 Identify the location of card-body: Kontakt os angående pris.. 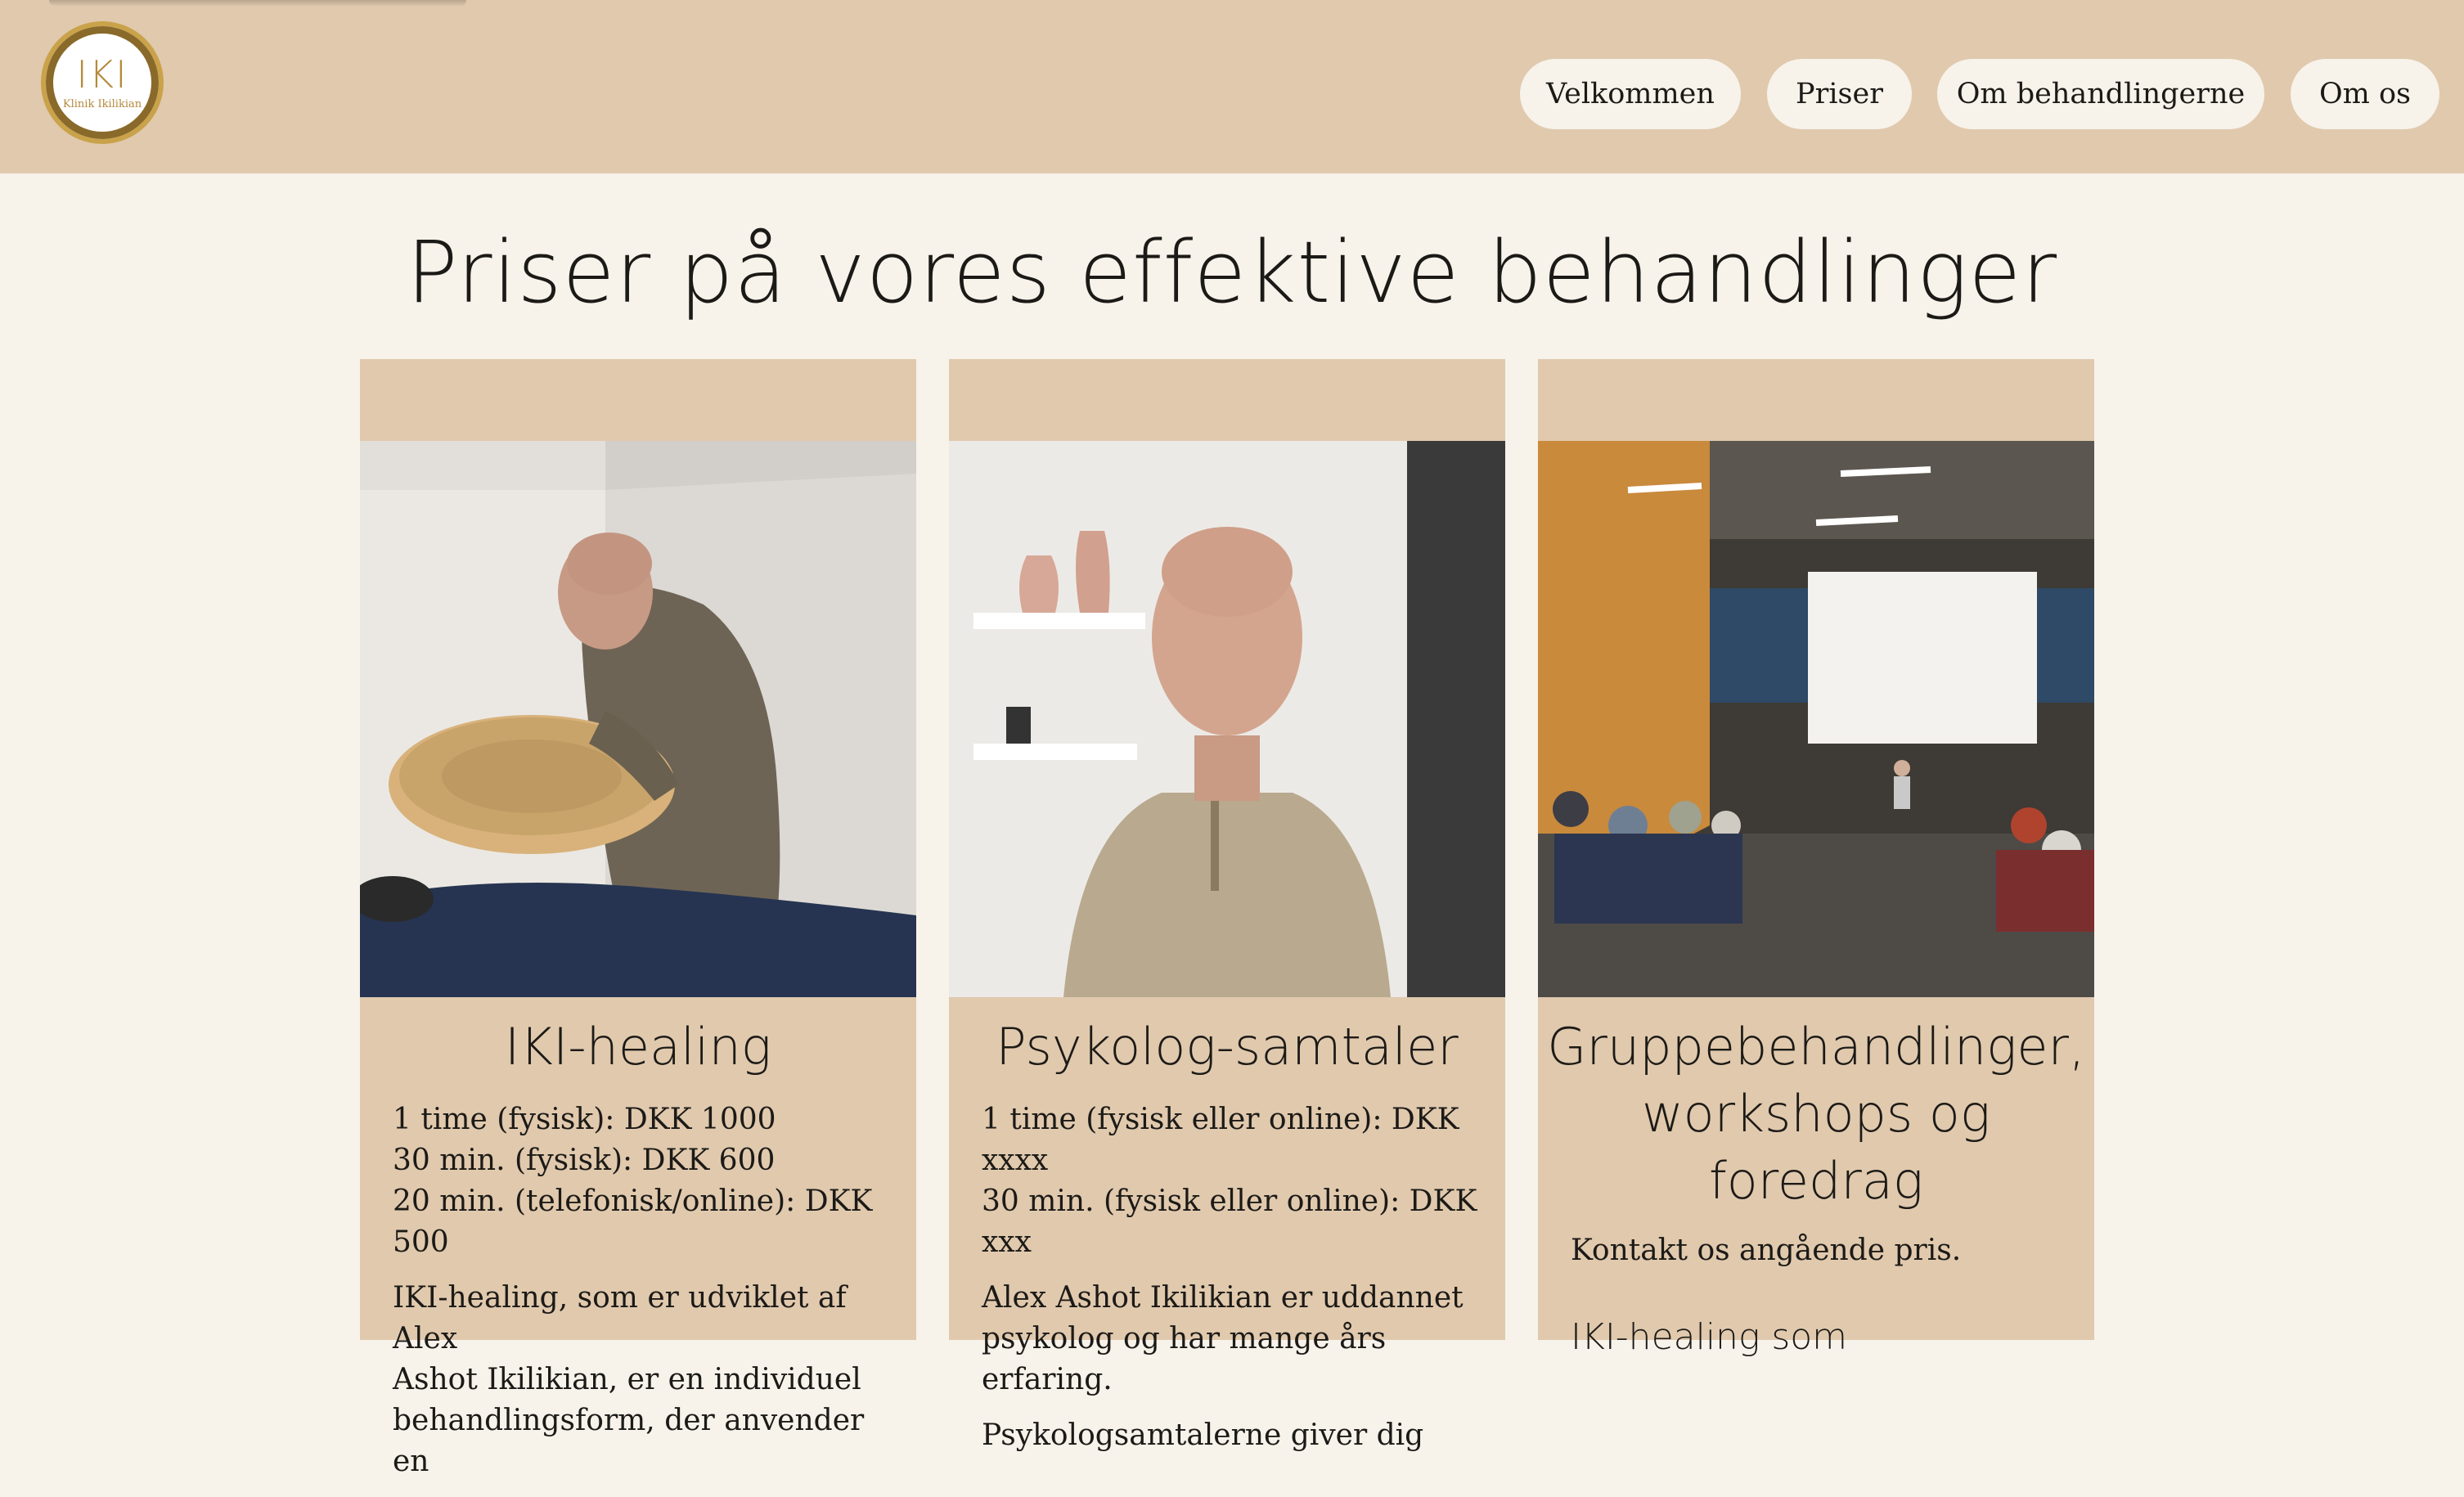
(1820, 1258).